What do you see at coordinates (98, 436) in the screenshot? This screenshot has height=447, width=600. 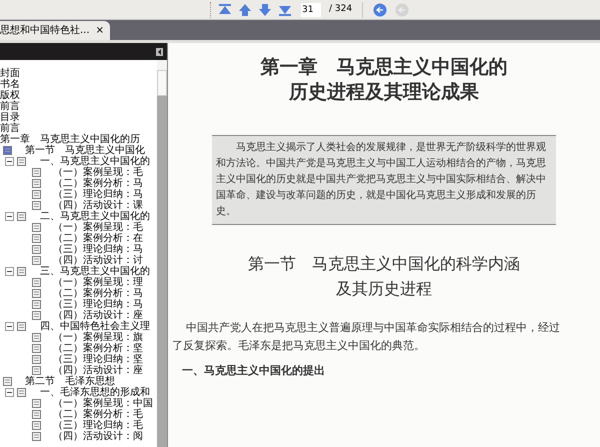 I see `outline-item: （四）活动设计：阅` at bounding box center [98, 436].